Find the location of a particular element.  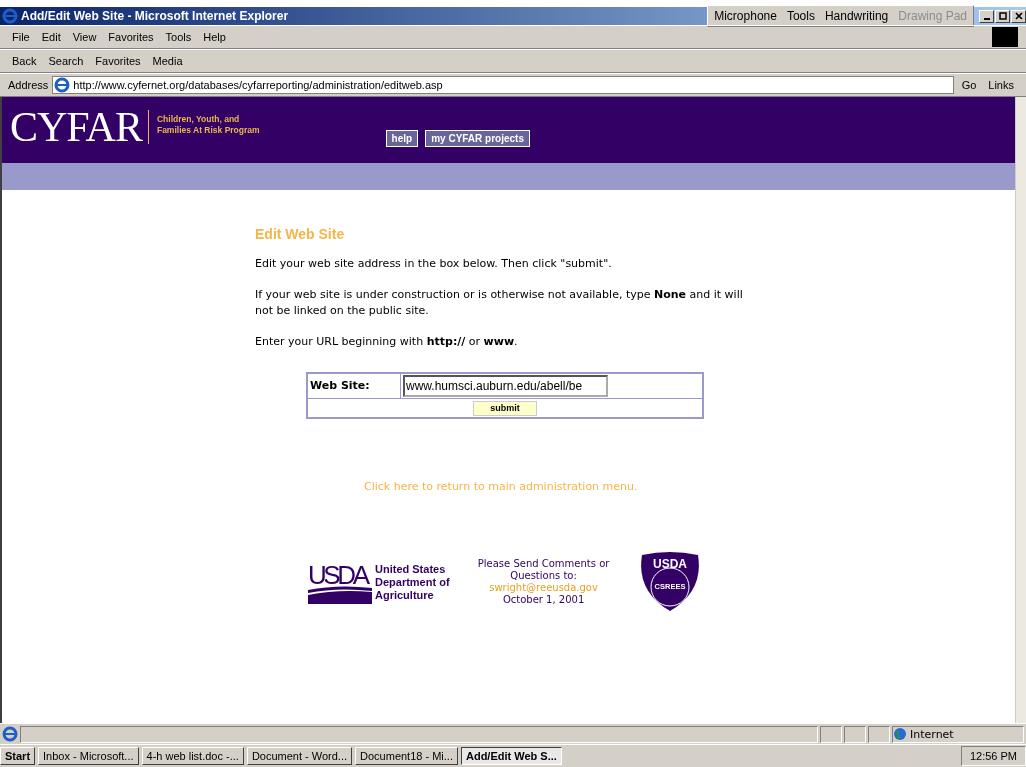

agency-name: Agriculture is located at coordinates (405, 595).